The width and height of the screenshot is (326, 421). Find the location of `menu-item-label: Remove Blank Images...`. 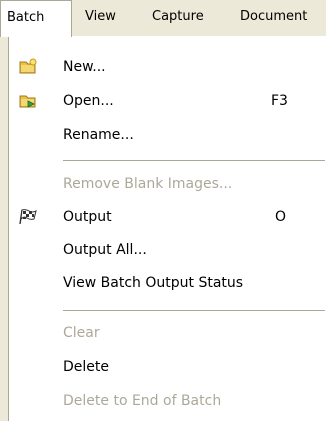

menu-item-label: Remove Blank Images... is located at coordinates (148, 184).